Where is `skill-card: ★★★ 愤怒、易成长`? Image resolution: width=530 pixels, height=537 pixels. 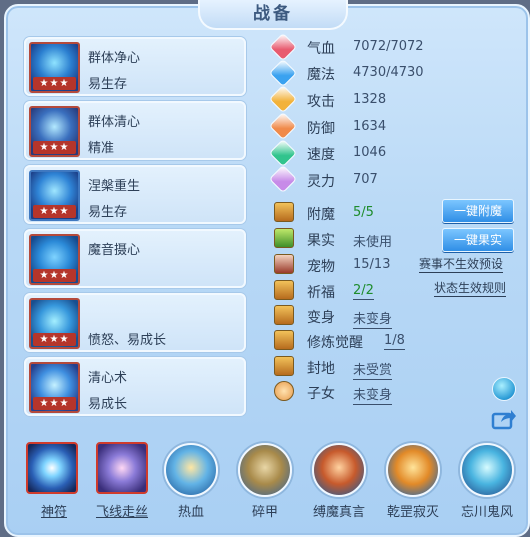
skill-card: ★★★ 愤怒、易成长 is located at coordinates (135, 322).